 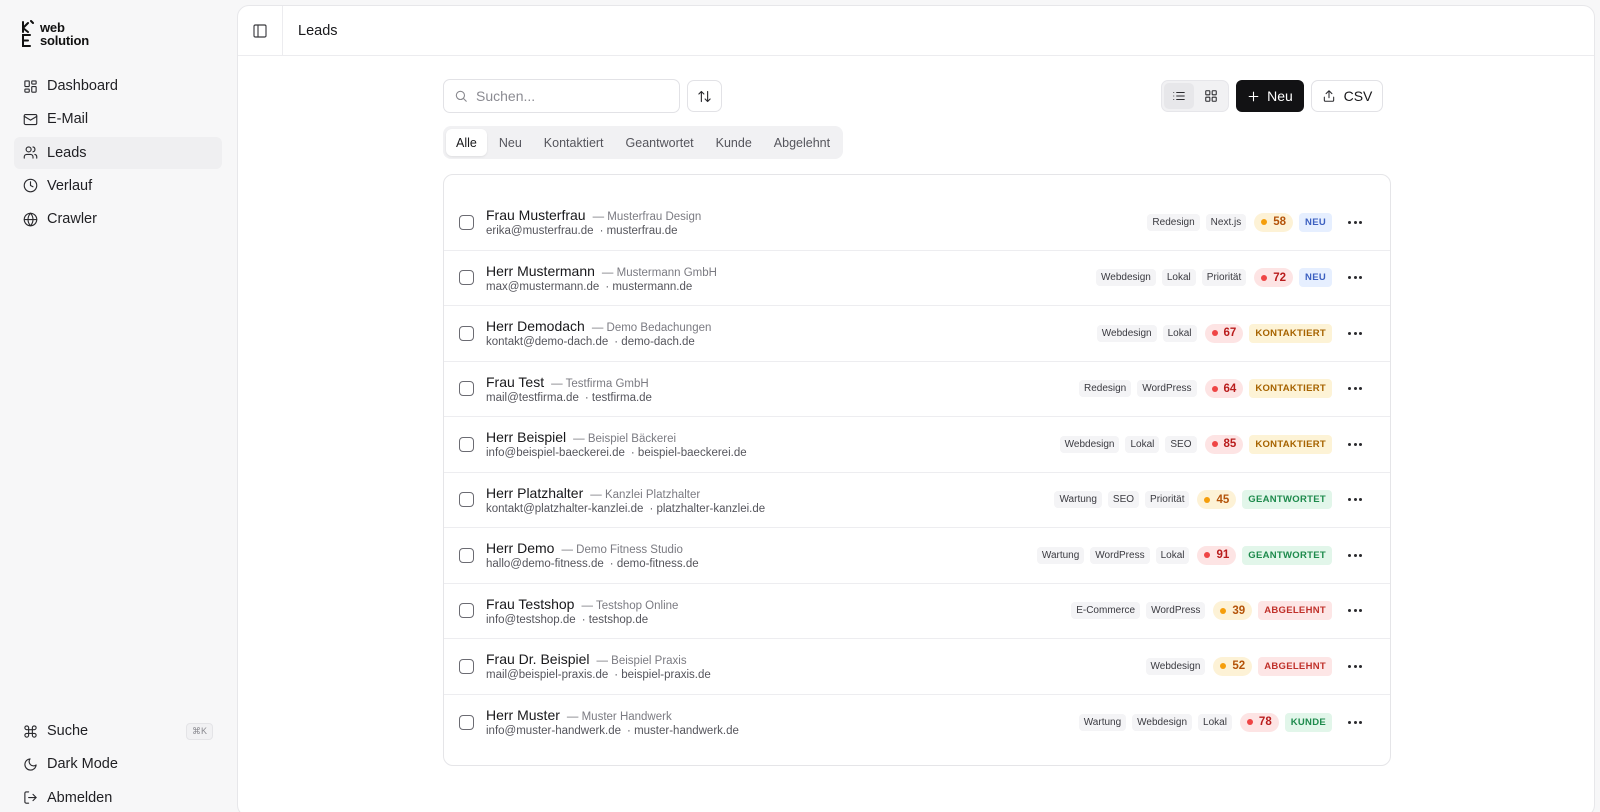 I want to click on globe-icon, so click(x=30, y=219).